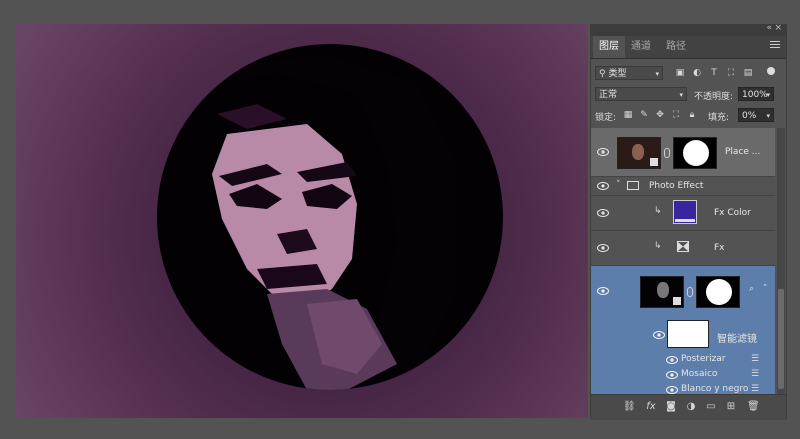 The width and height of the screenshot is (800, 439). I want to click on filter-item: Posterizar, so click(703, 359).